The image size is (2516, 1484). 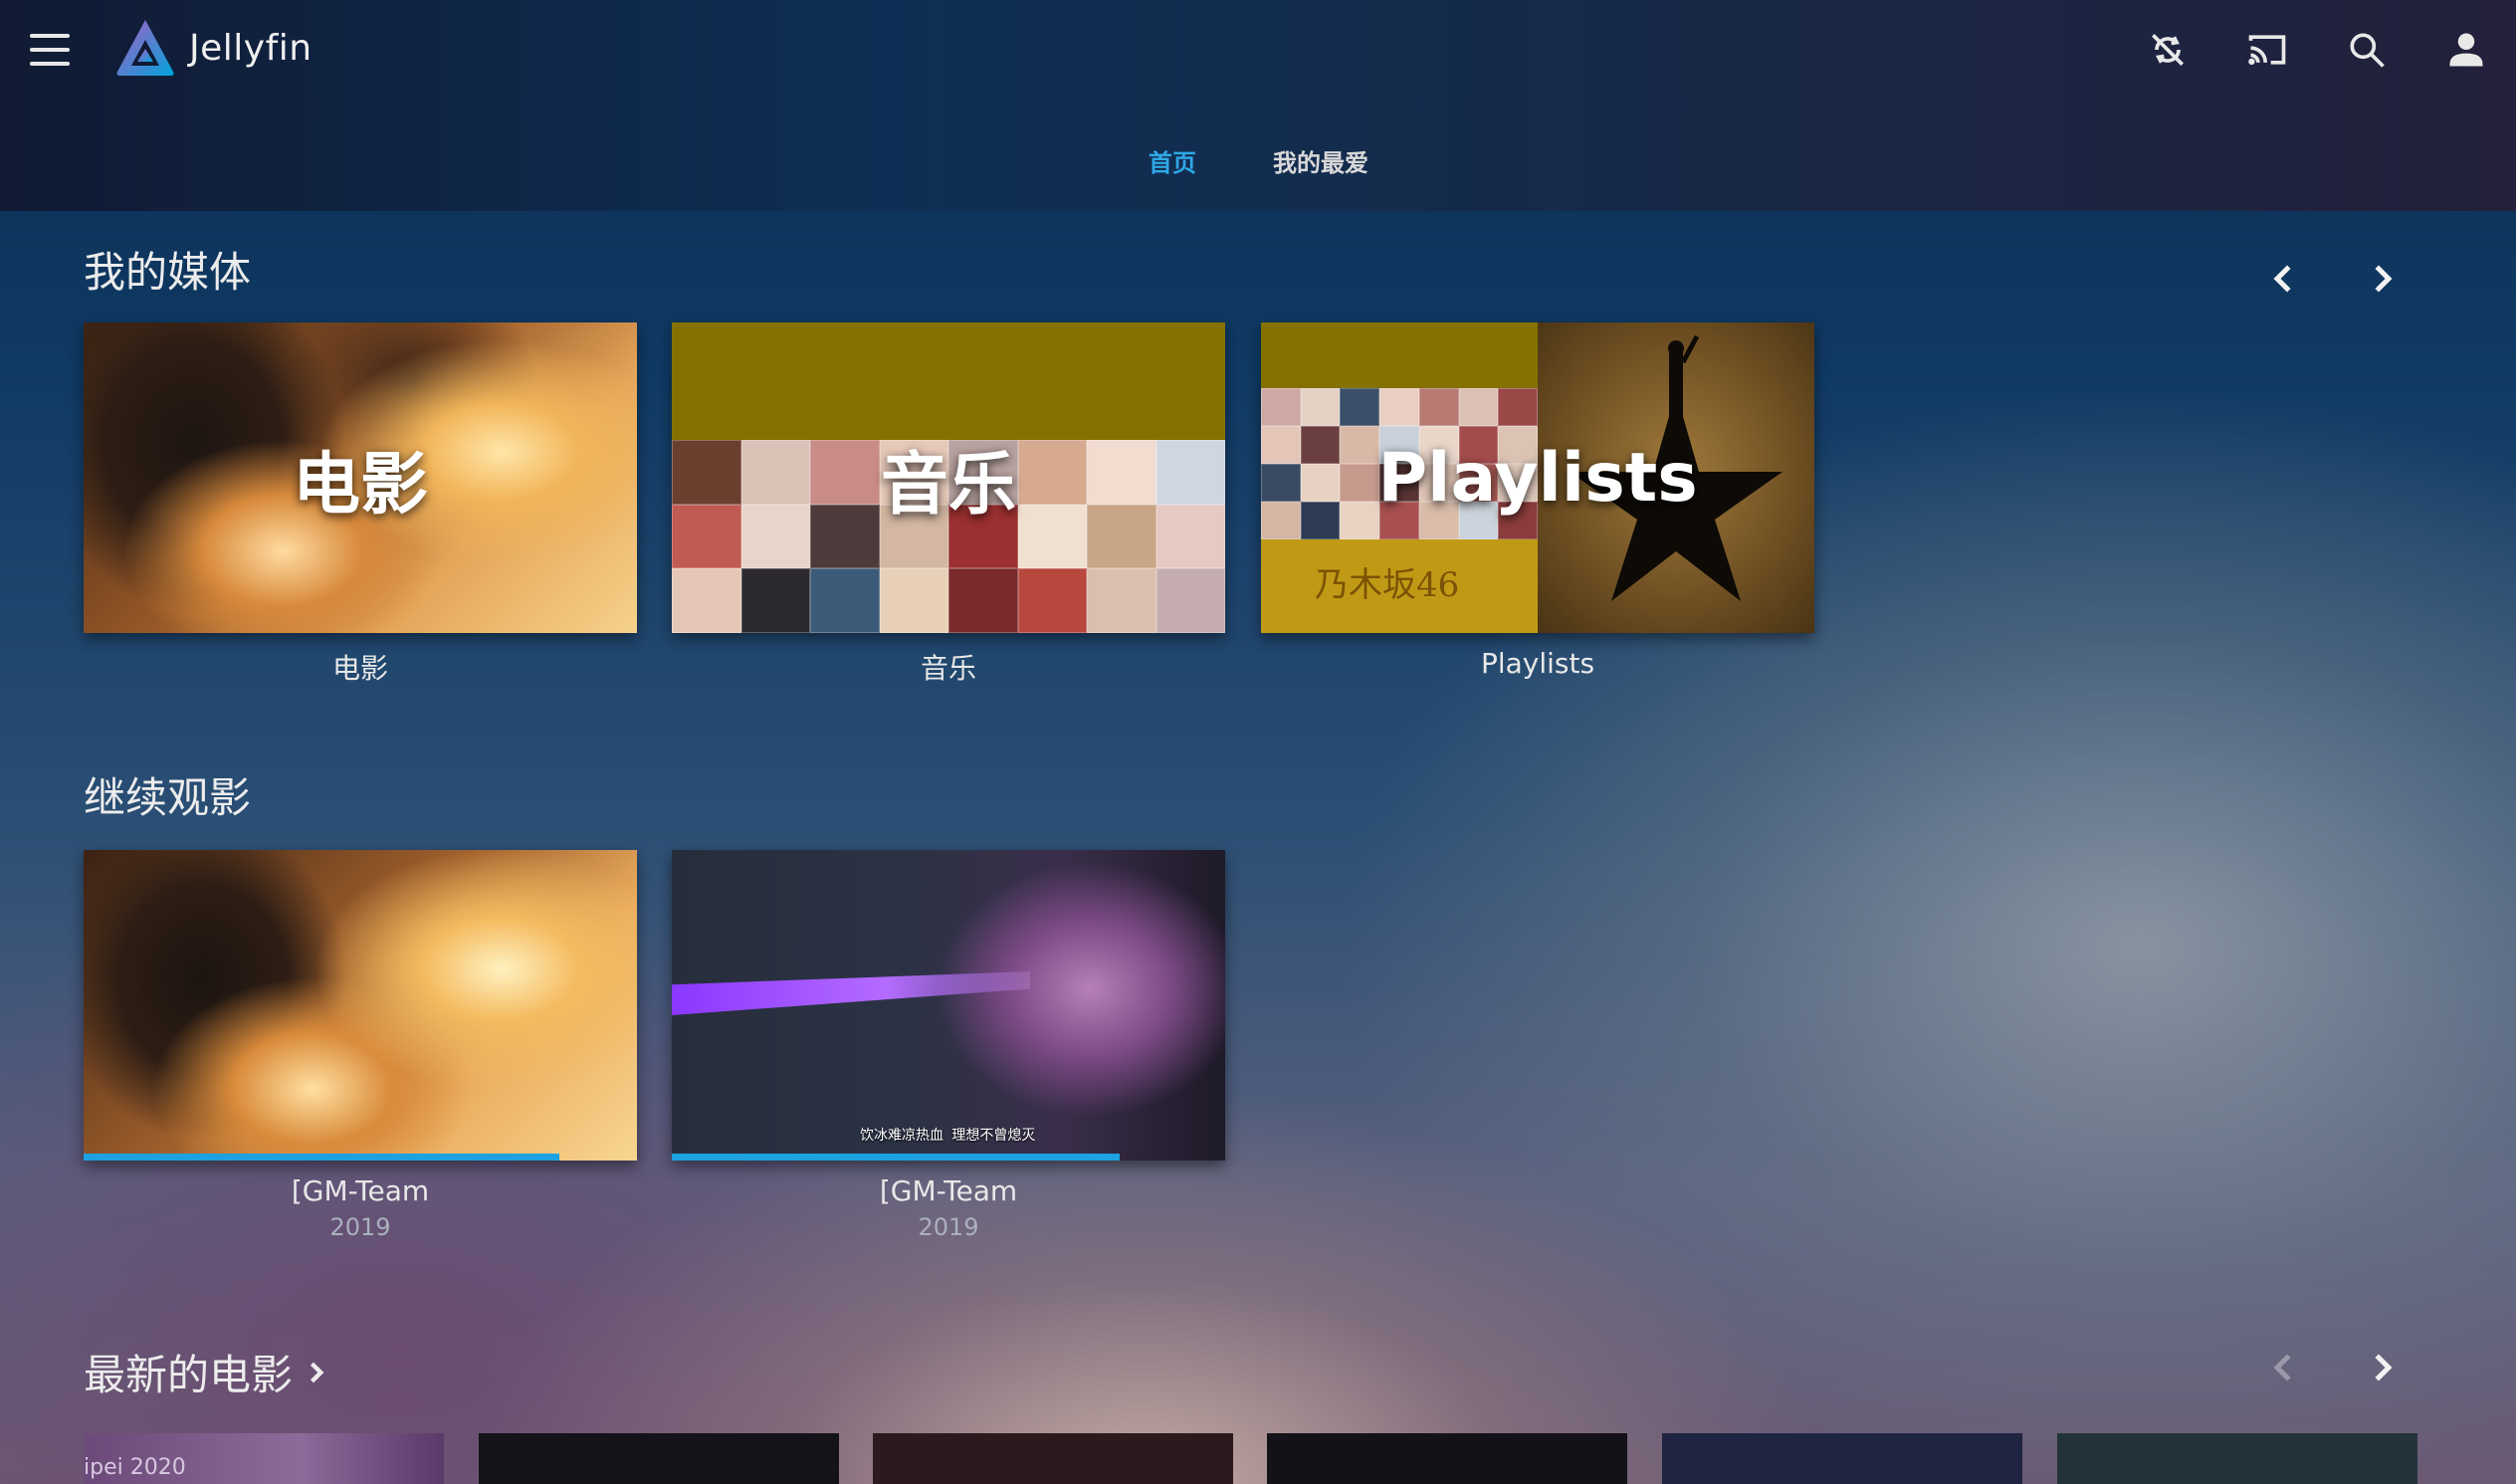 I want to click on cast-button, so click(x=2267, y=50).